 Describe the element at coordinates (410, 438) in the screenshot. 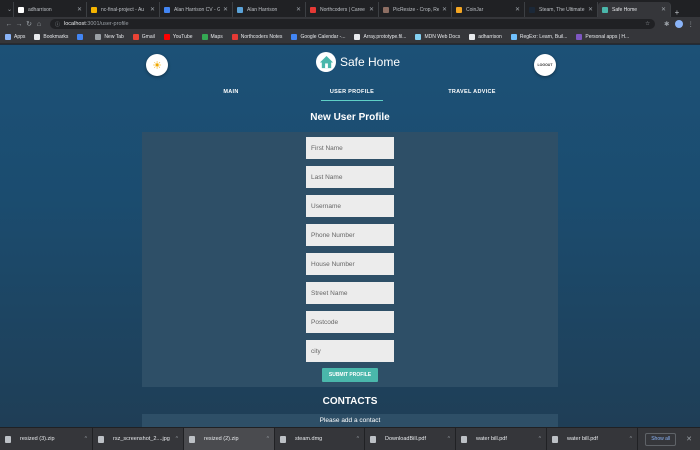

I see `download-item: DownloadBill.pdf ^` at that location.